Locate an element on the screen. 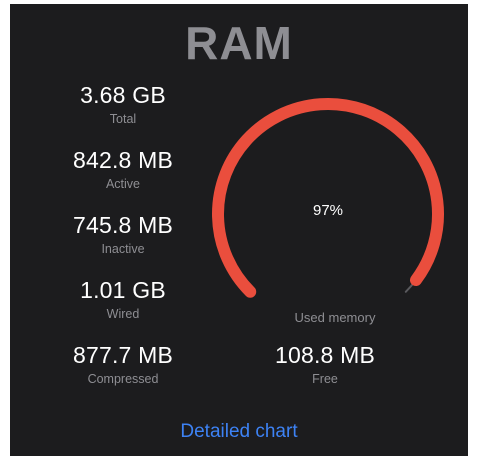 Image resolution: width=480 pixels, height=456 pixels. stat-wired-label: Wired is located at coordinates (123, 314).